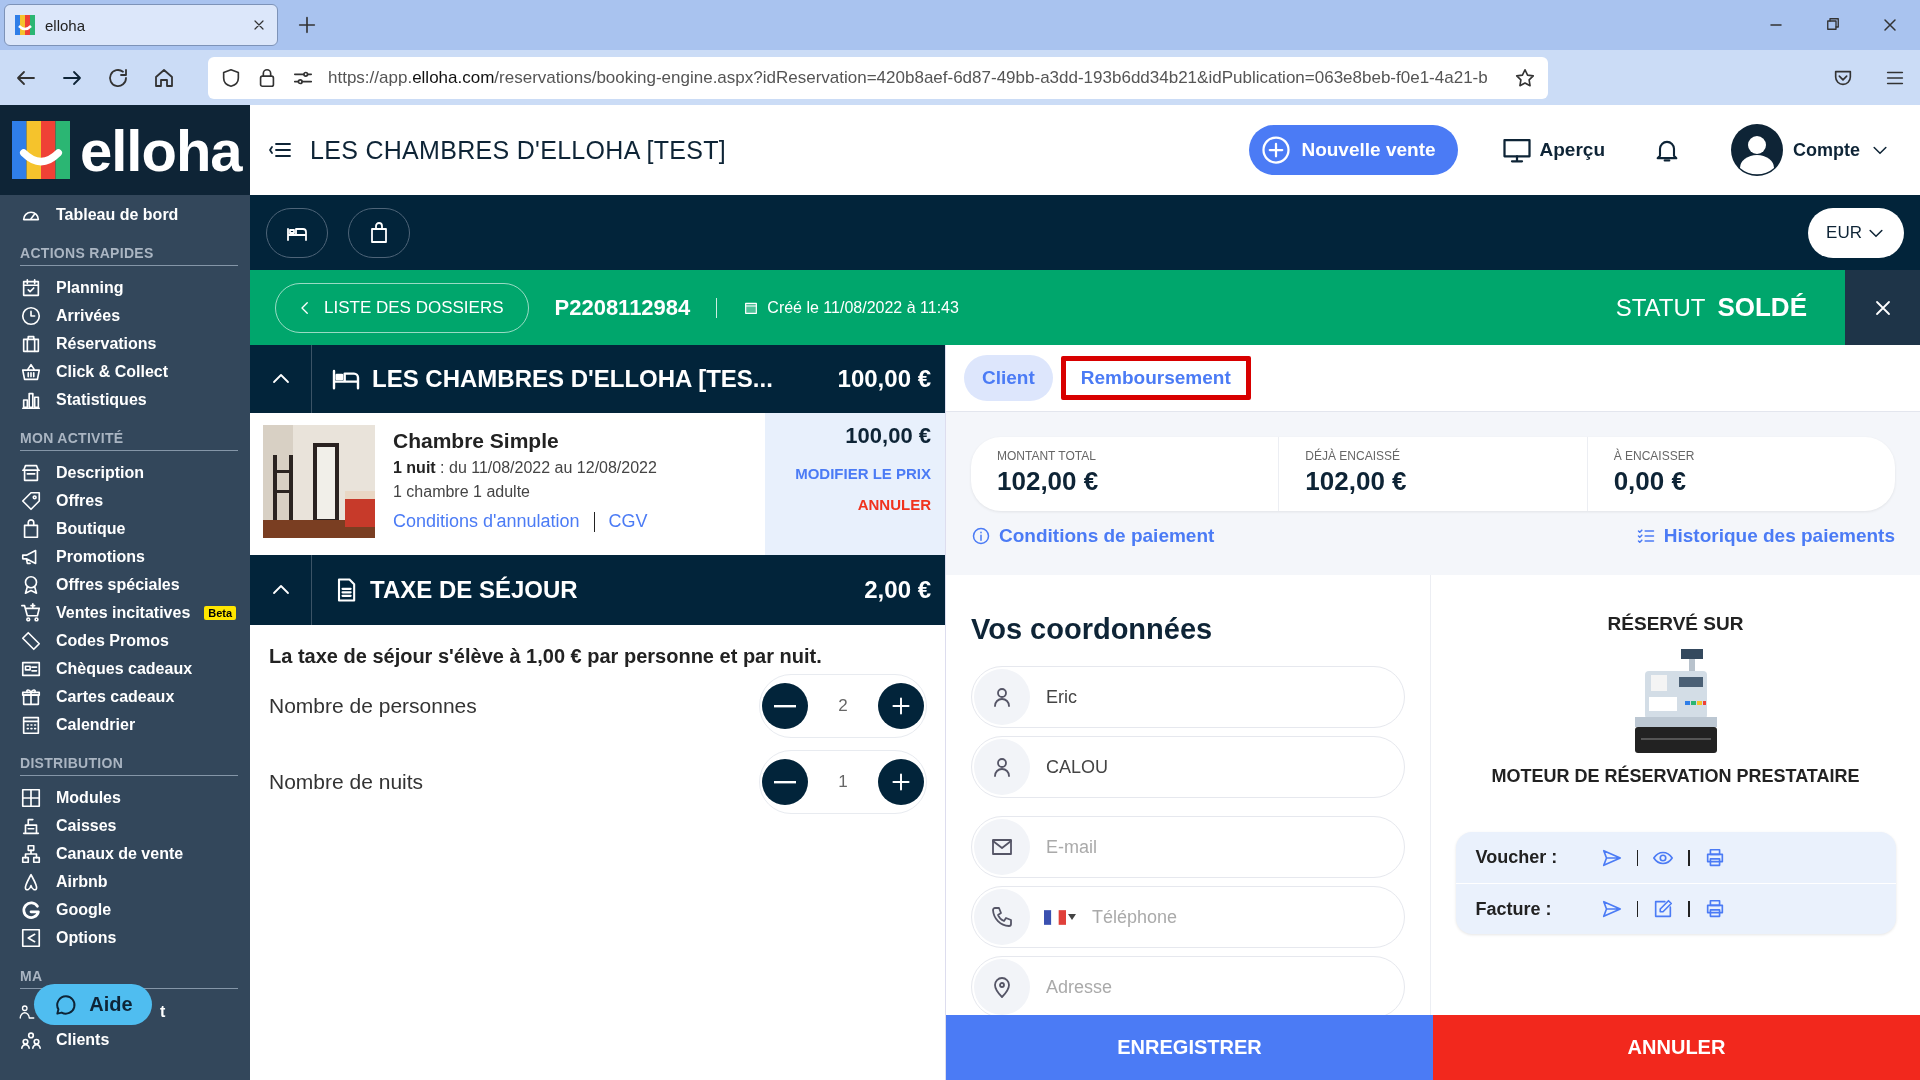 The height and width of the screenshot is (1080, 1920). I want to click on cancellation-link: Conditions d'annulation, so click(486, 521).